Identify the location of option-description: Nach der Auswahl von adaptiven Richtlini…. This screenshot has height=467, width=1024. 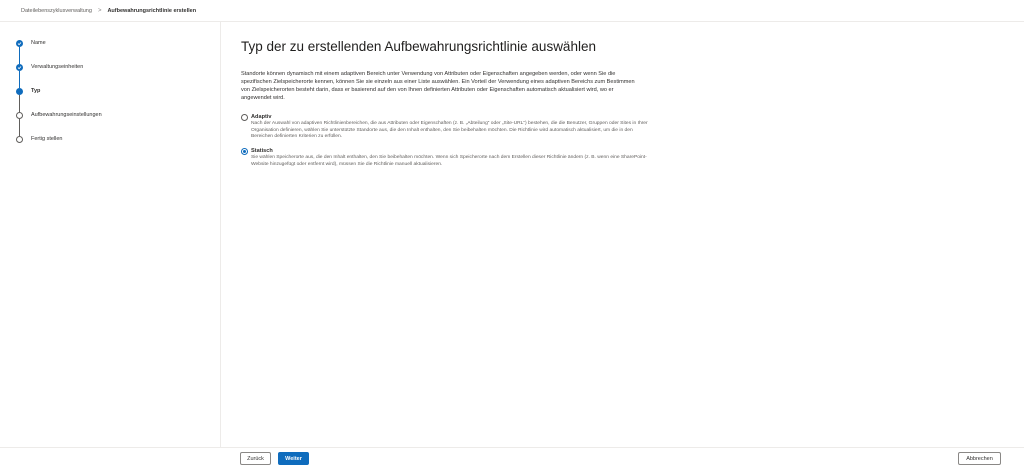
(449, 130).